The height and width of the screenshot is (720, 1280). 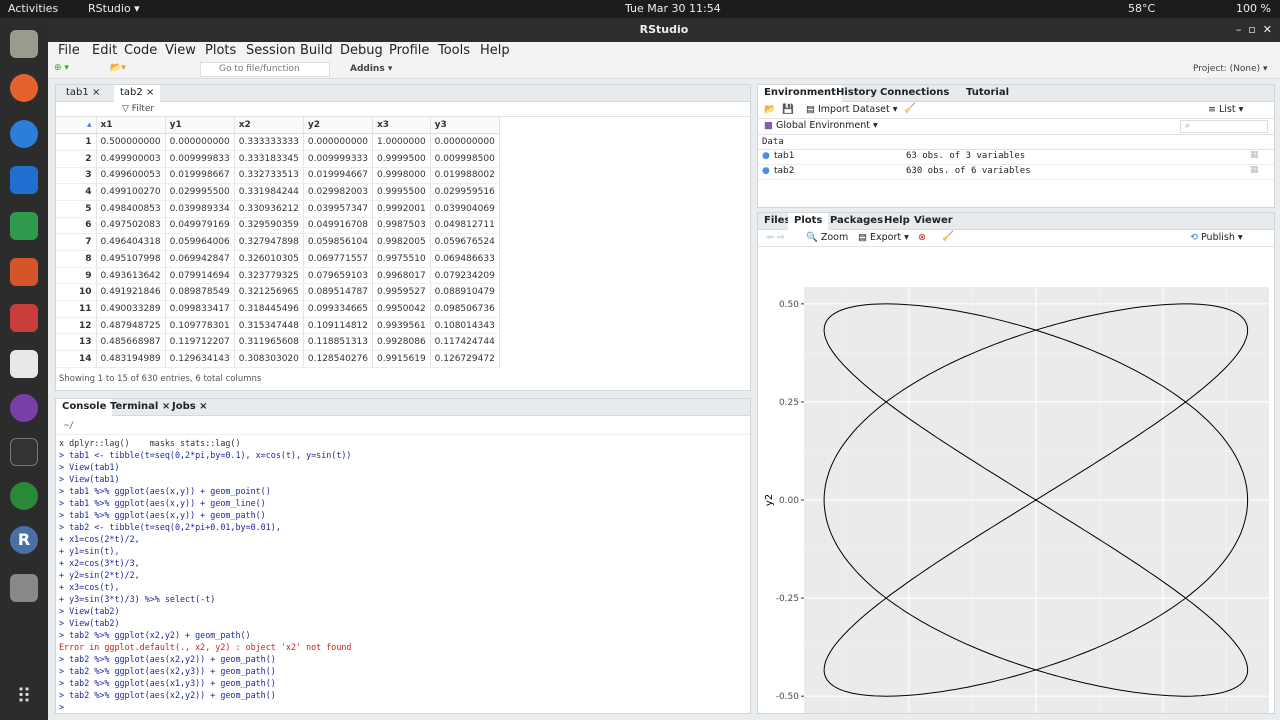 What do you see at coordinates (114, 8) in the screenshot?
I see `app-menu: RStudio ▾` at bounding box center [114, 8].